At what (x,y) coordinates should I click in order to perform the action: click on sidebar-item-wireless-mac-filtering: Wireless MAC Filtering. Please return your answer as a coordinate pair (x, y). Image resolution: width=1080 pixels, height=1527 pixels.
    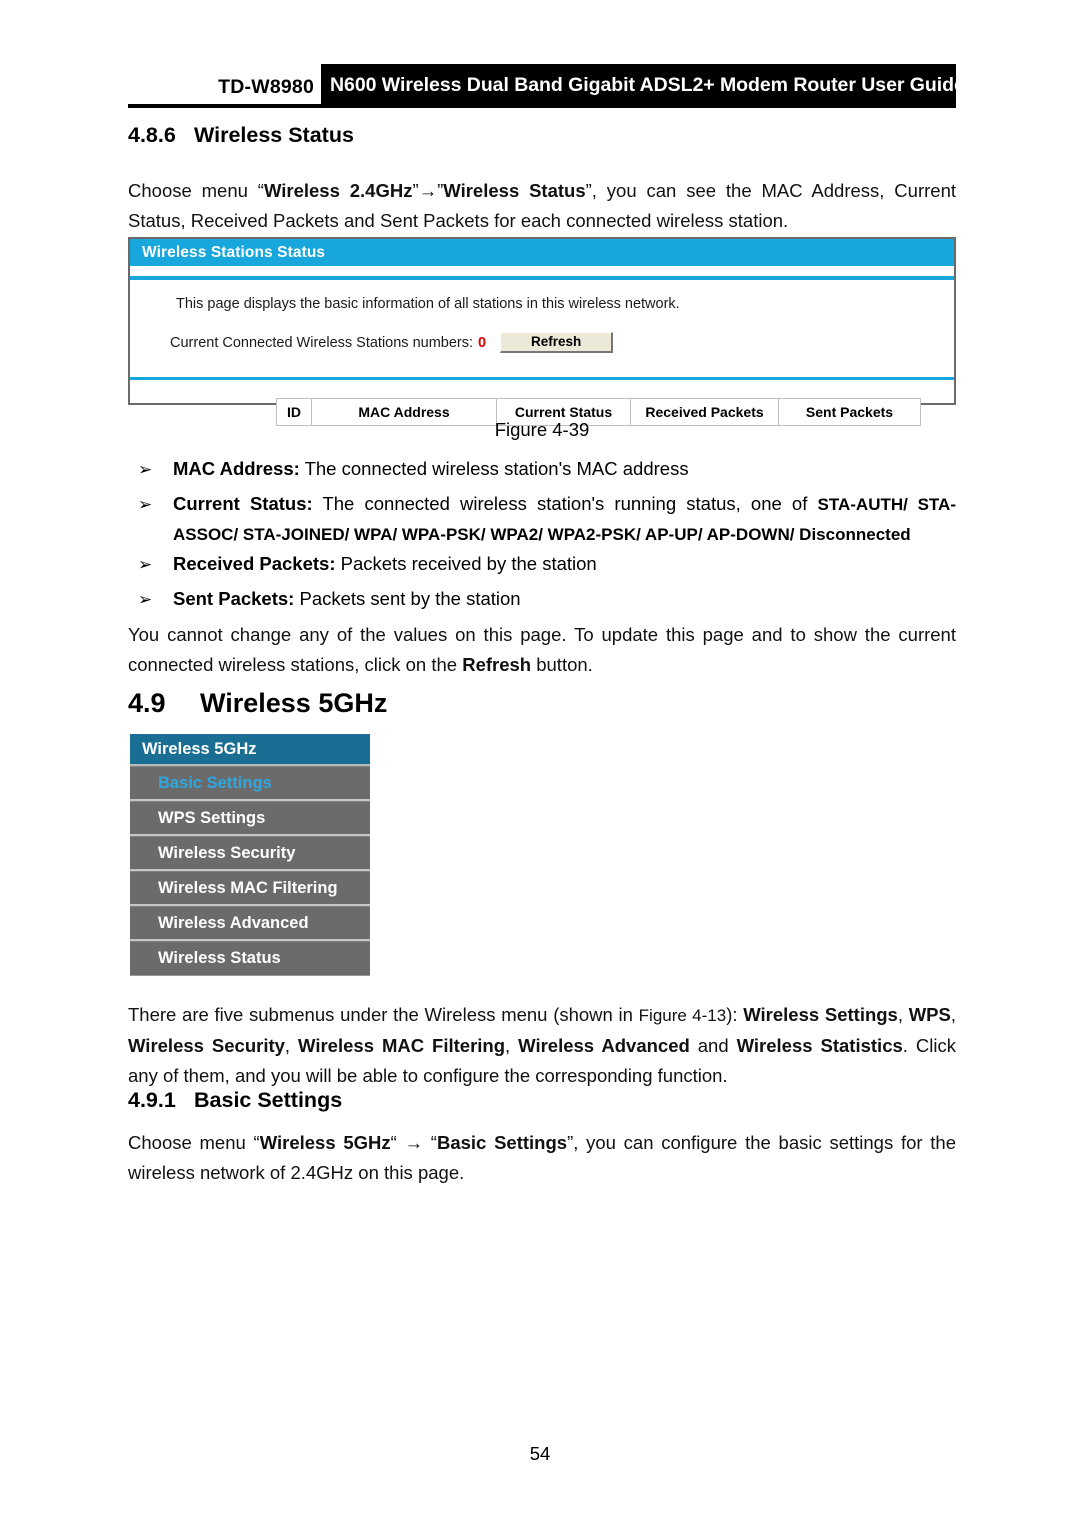
    Looking at the image, I should click on (250, 888).